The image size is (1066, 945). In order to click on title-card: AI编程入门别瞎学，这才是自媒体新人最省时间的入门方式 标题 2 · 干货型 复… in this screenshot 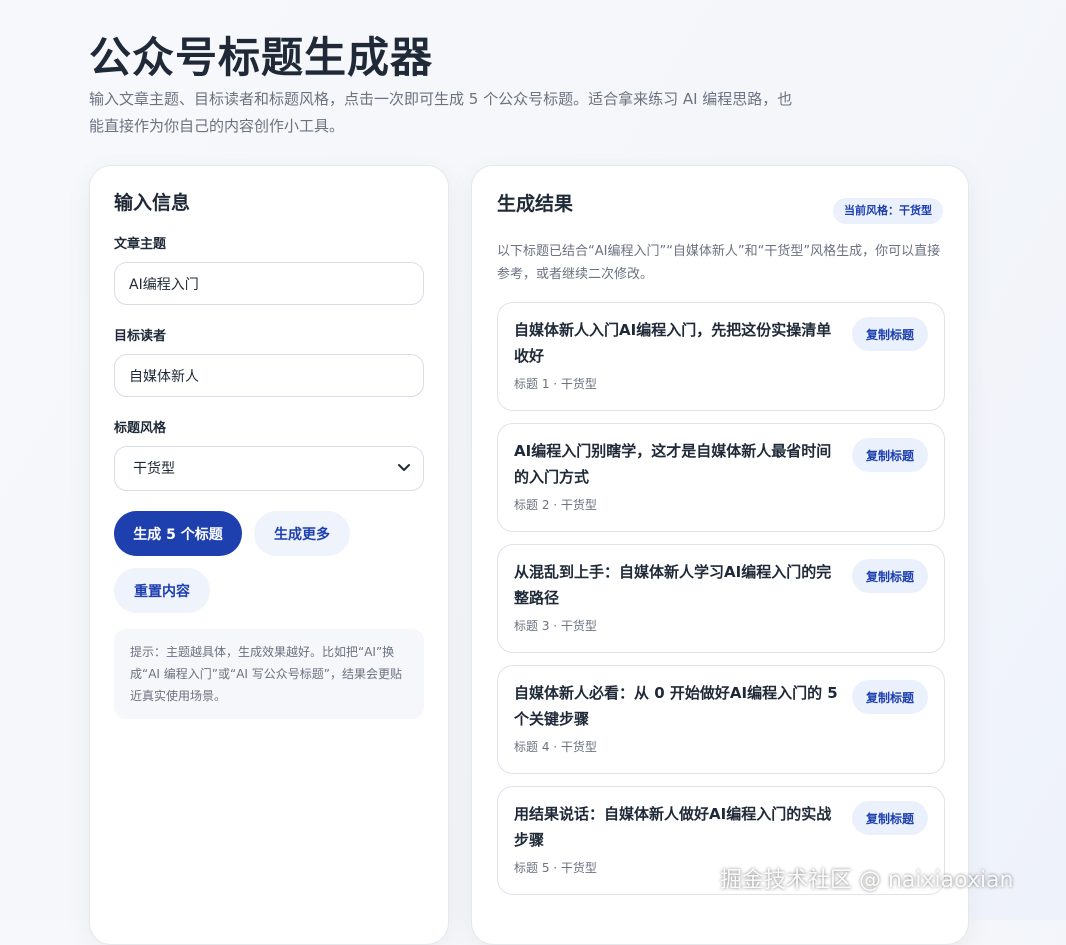, I will do `click(721, 477)`.